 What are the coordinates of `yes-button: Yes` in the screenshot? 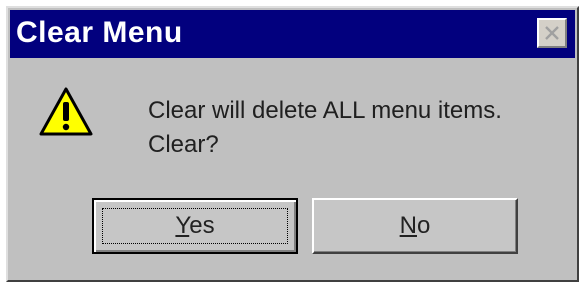 It's located at (195, 226).